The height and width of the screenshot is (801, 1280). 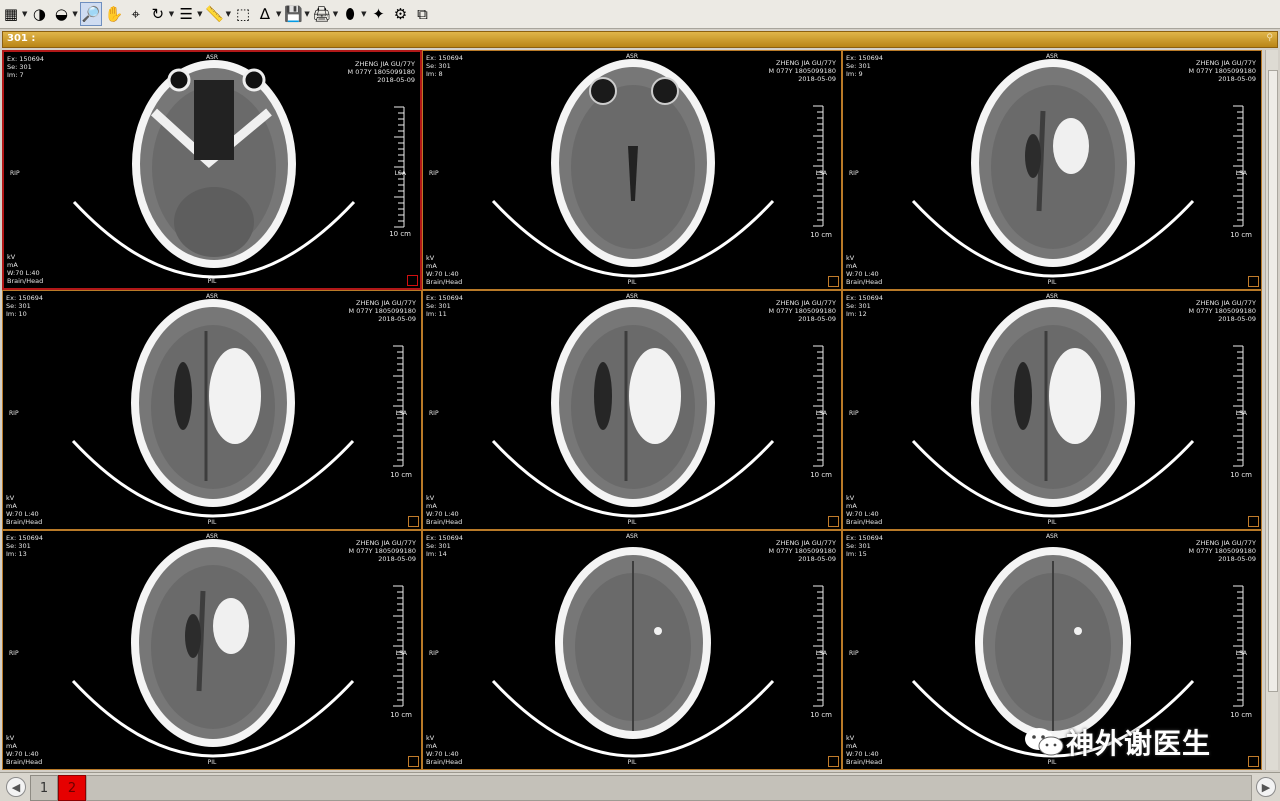 I want to click on roi-tool: ⬚, so click(x=243, y=14).